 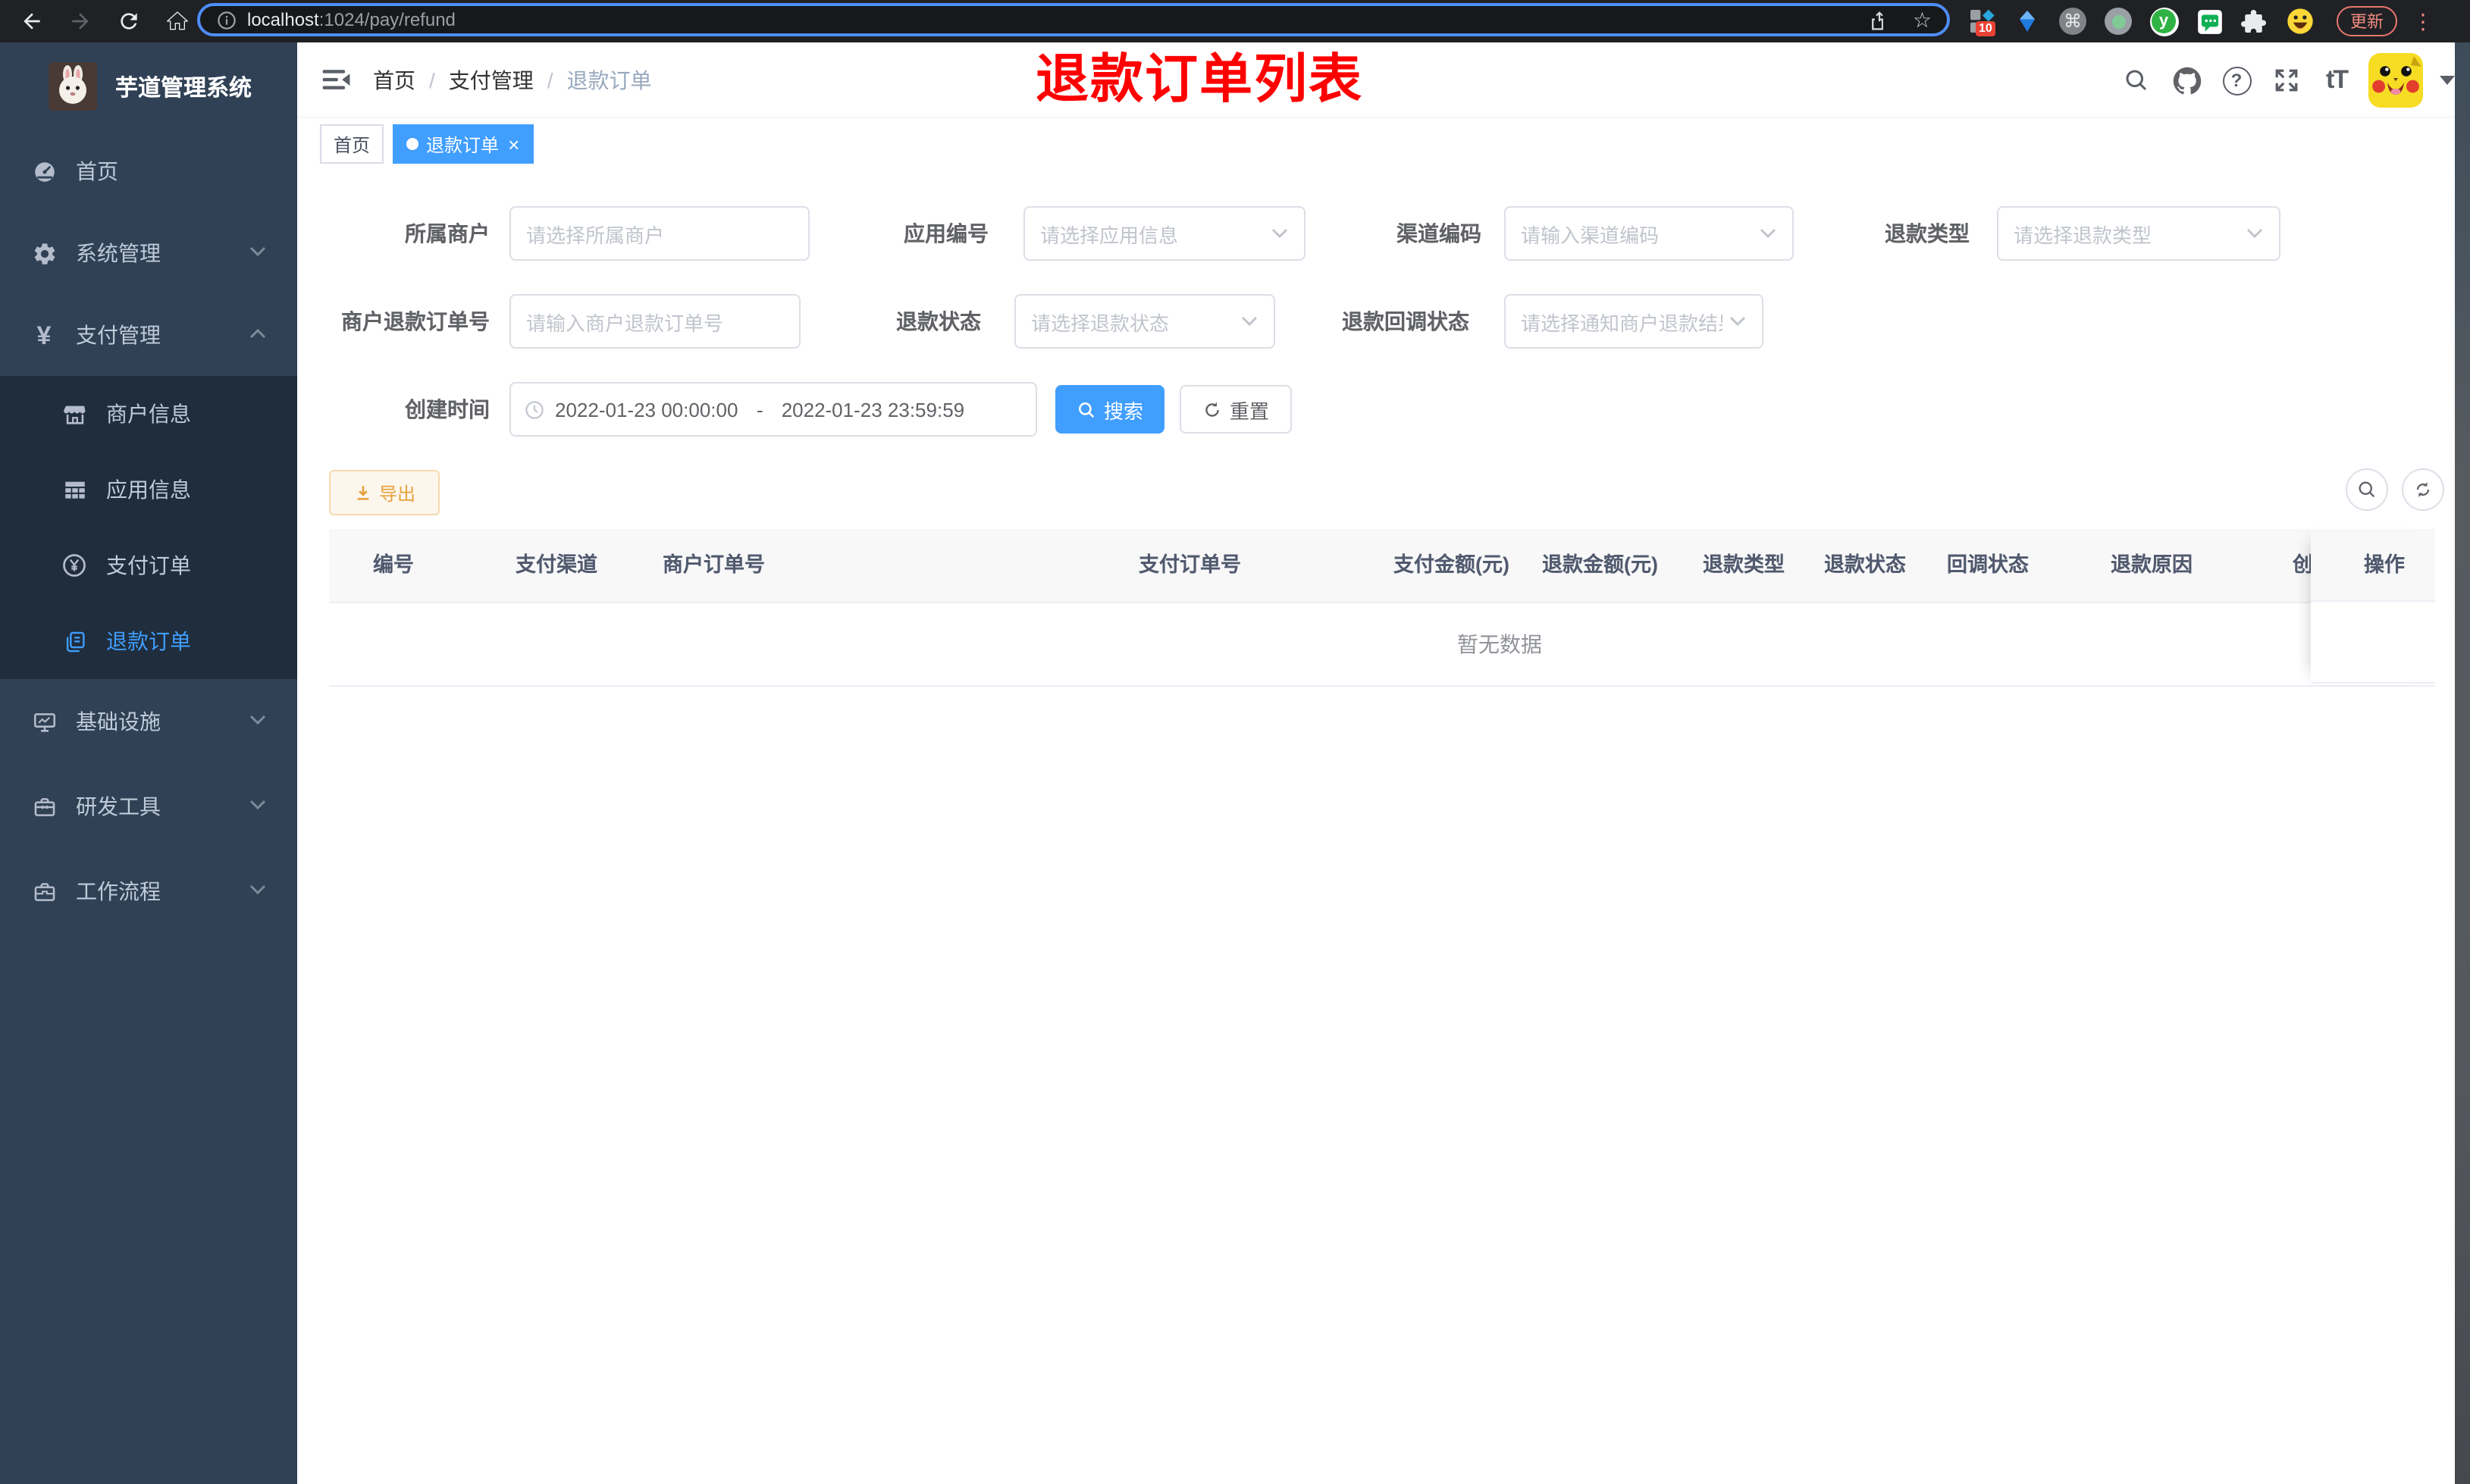 What do you see at coordinates (44, 891) in the screenshot?
I see `briefcase-icon` at bounding box center [44, 891].